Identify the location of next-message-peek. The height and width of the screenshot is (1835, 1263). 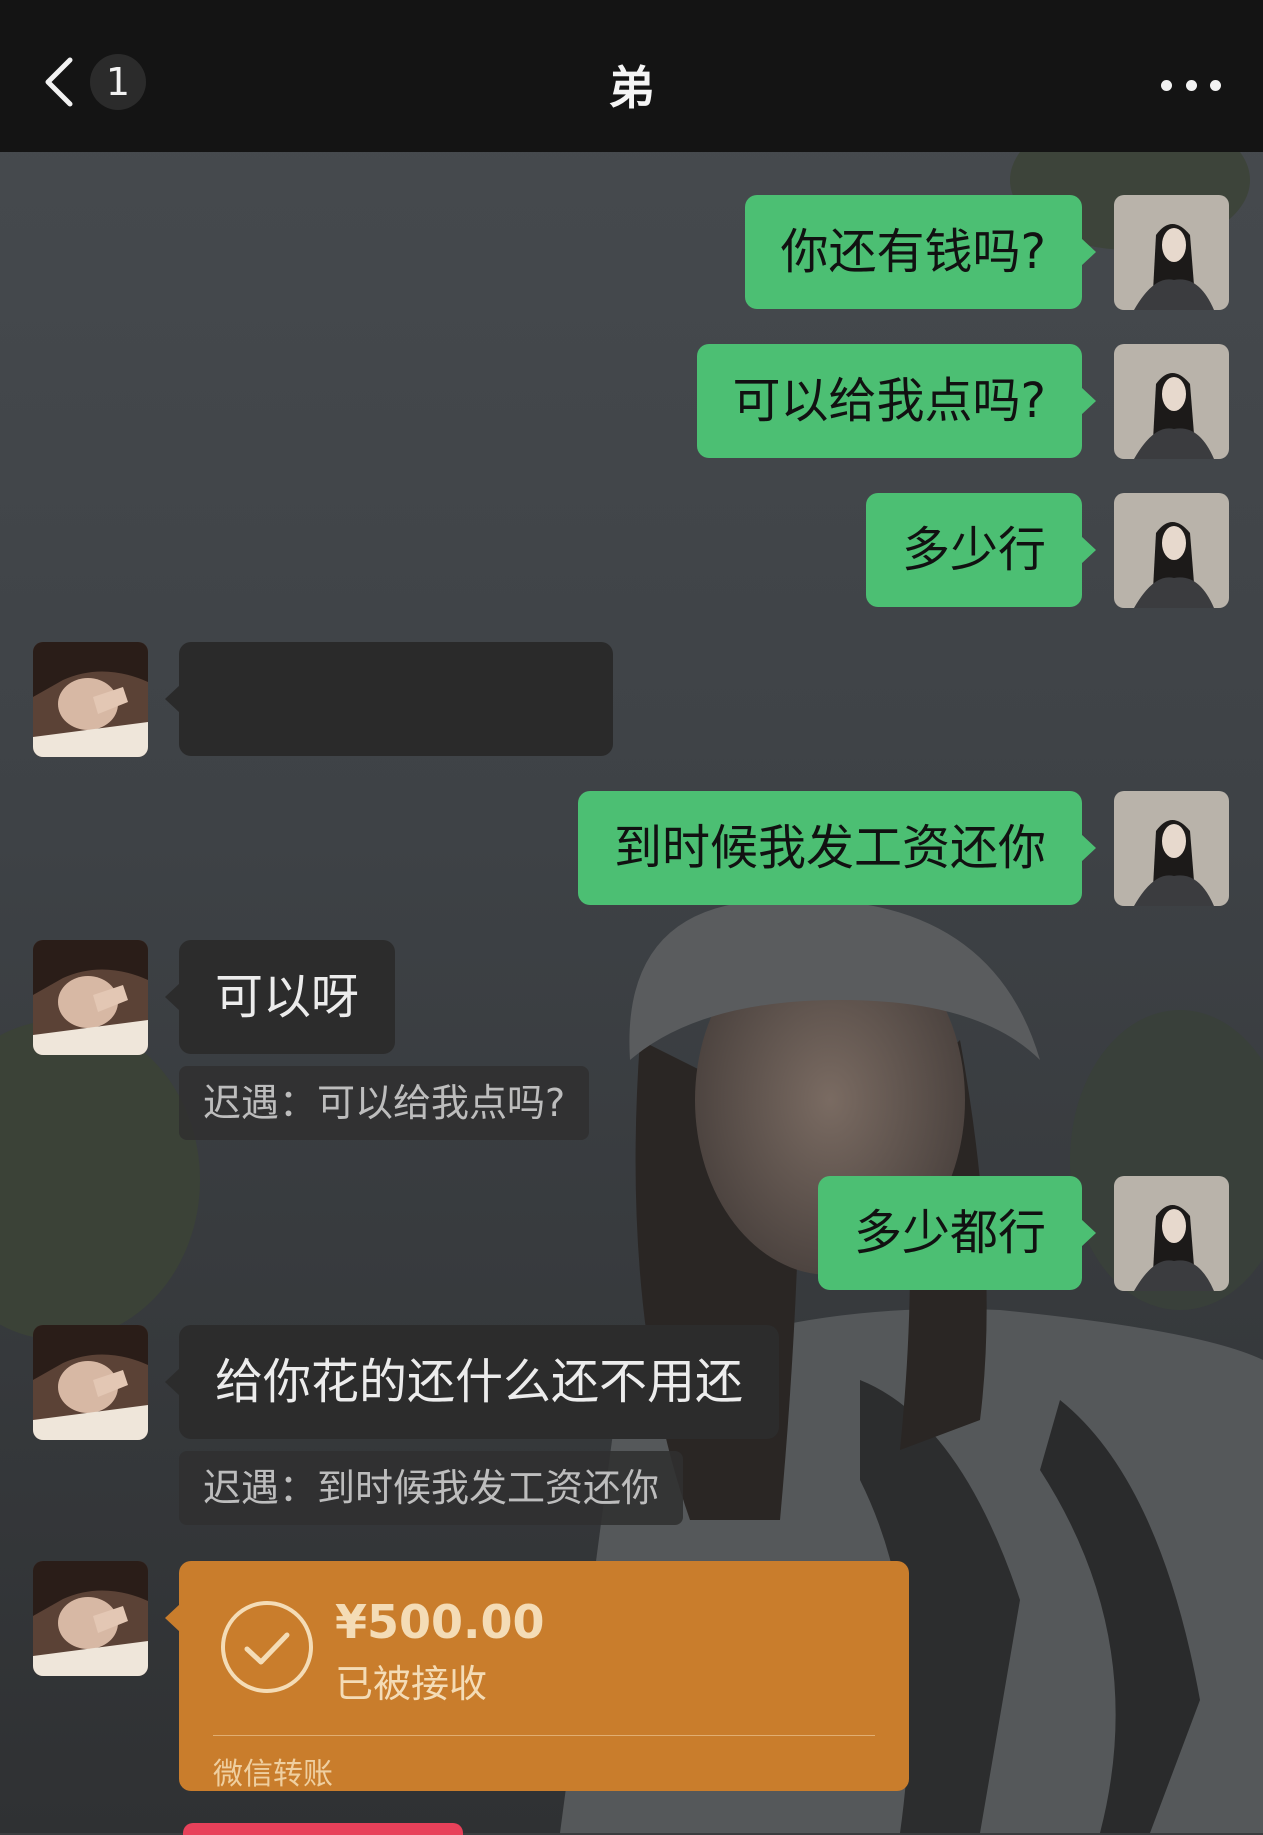
(323, 1829).